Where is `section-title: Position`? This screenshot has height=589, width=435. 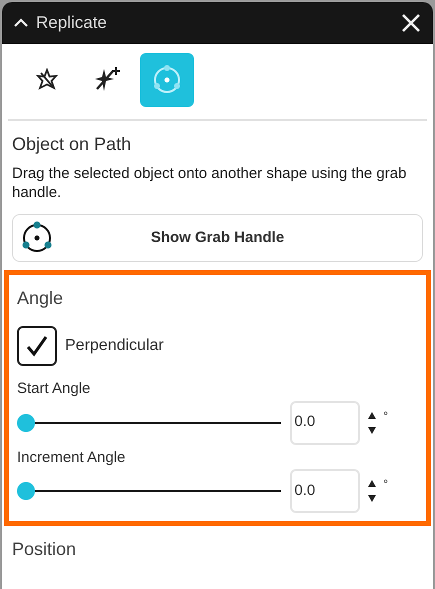 section-title: Position is located at coordinates (44, 549).